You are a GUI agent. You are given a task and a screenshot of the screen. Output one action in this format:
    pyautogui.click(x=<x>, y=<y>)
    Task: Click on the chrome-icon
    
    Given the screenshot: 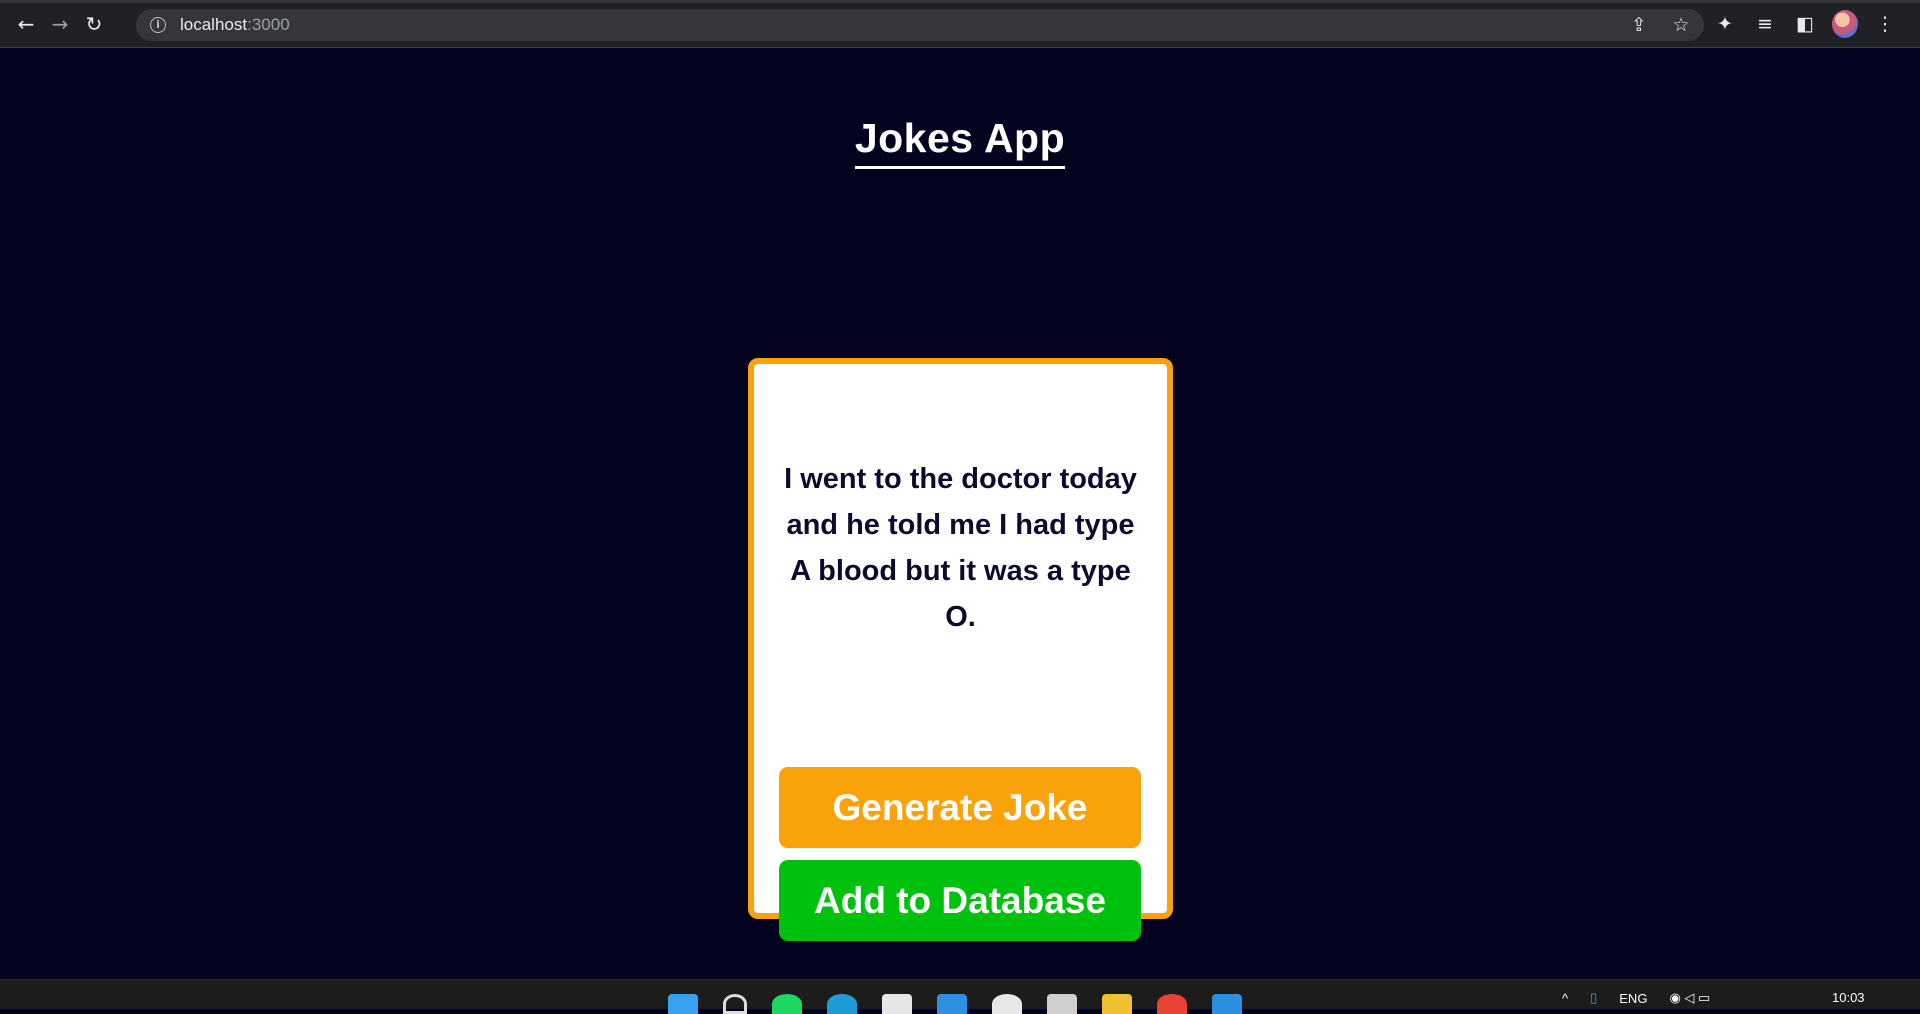 What is the action you would take?
    pyautogui.click(x=1172, y=1004)
    